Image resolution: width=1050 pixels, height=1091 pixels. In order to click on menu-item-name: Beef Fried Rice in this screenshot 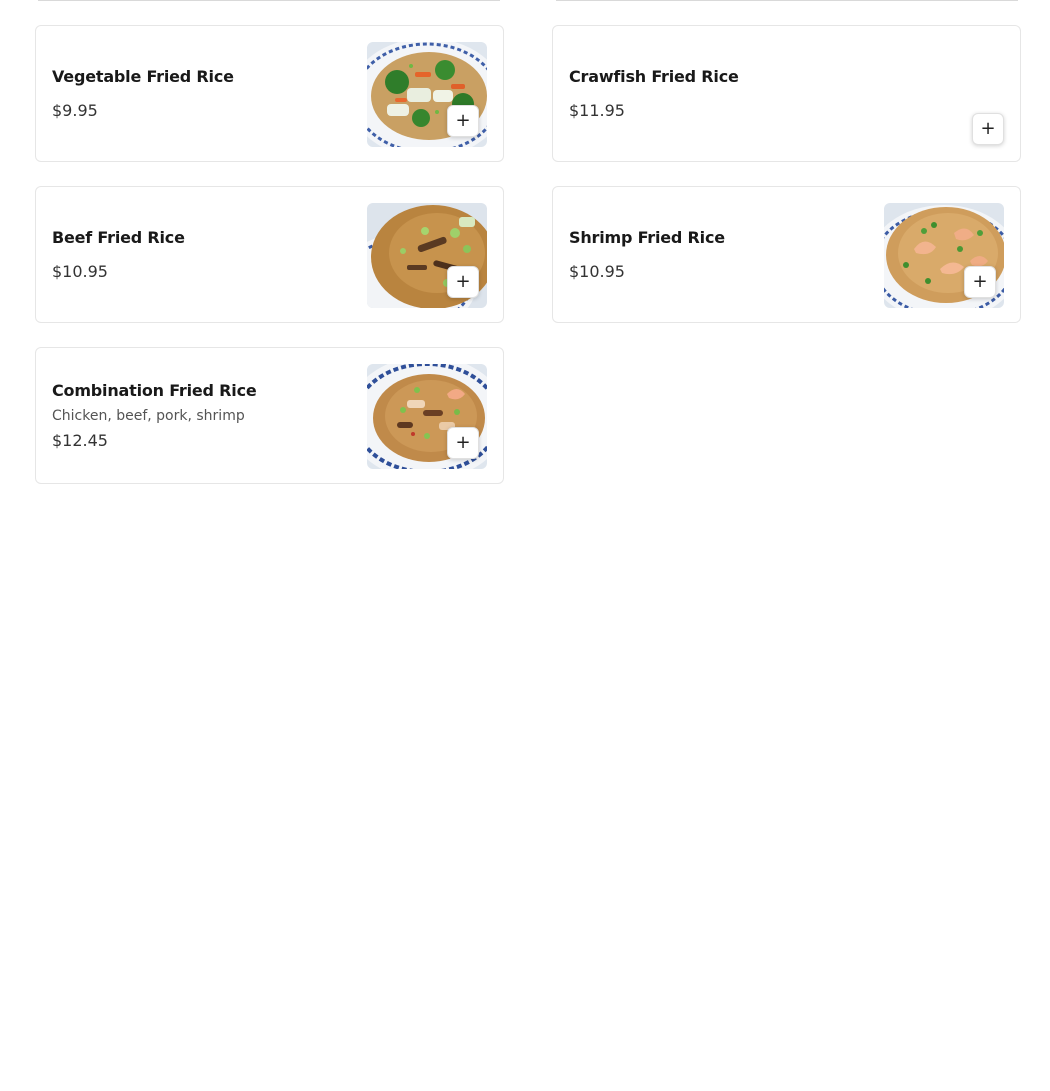, I will do `click(118, 237)`.